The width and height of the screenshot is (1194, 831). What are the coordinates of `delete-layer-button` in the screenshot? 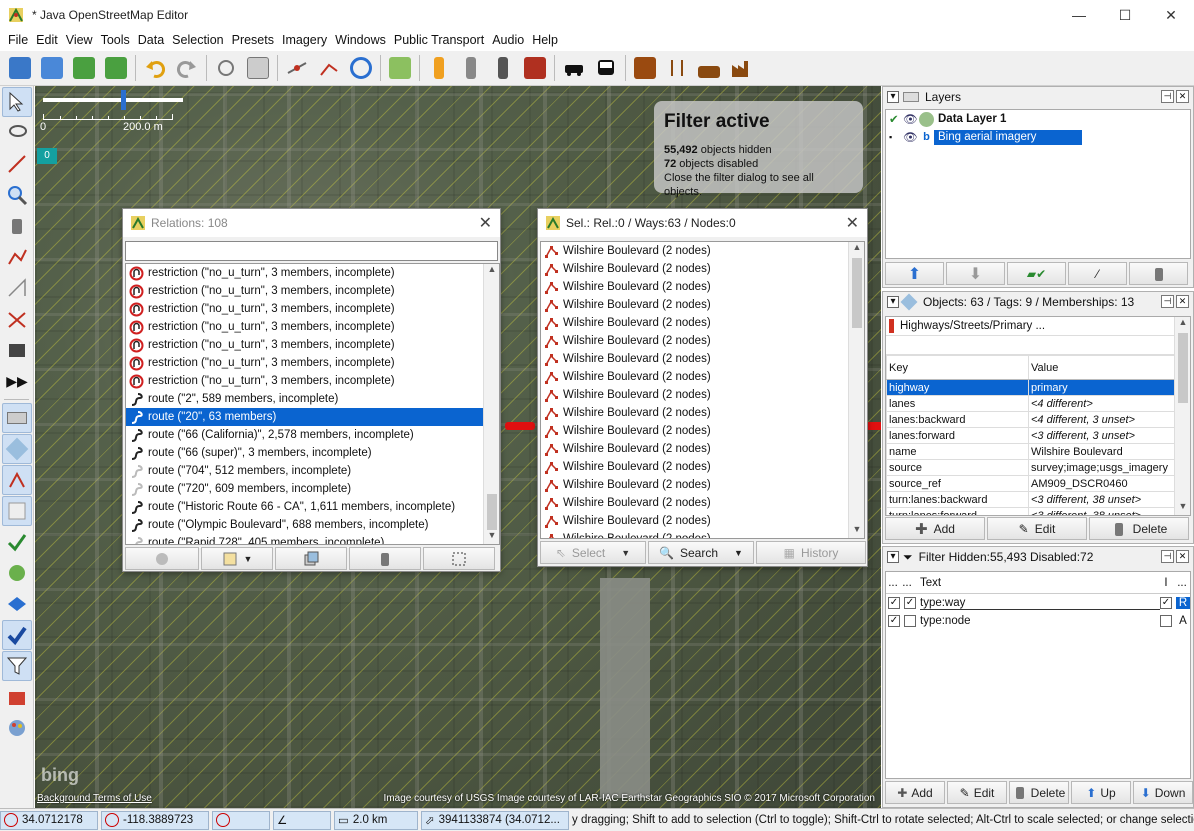 It's located at (1158, 273).